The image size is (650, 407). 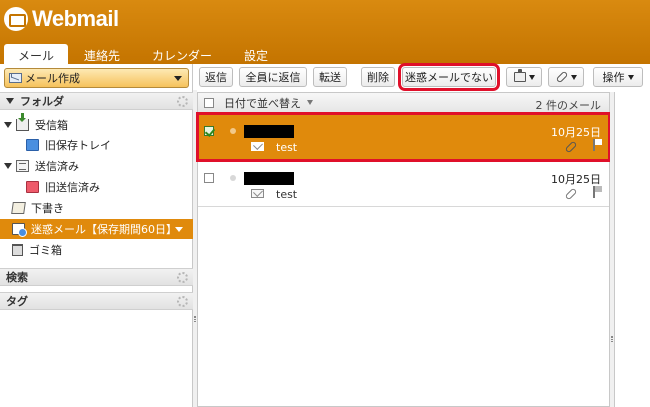 I want to click on preview-pane, so click(x=632, y=249).